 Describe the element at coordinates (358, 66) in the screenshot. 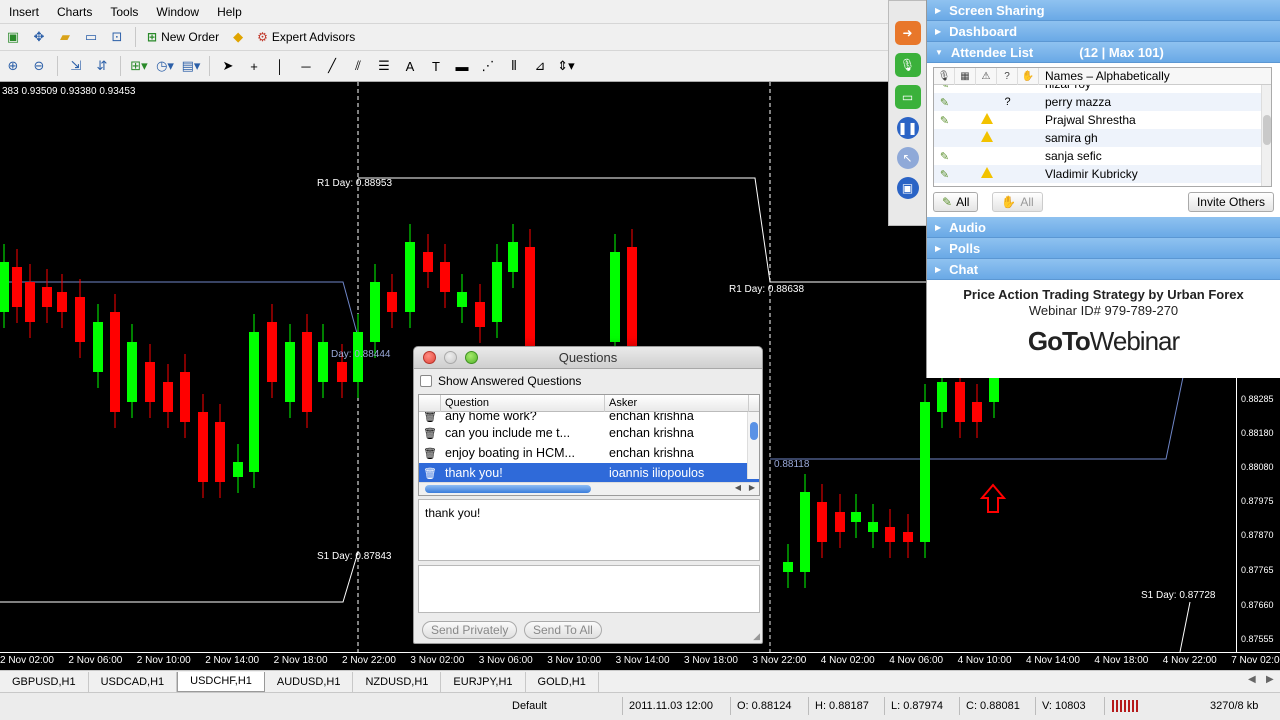

I see `equidistant-channel-icon: ⫽` at that location.